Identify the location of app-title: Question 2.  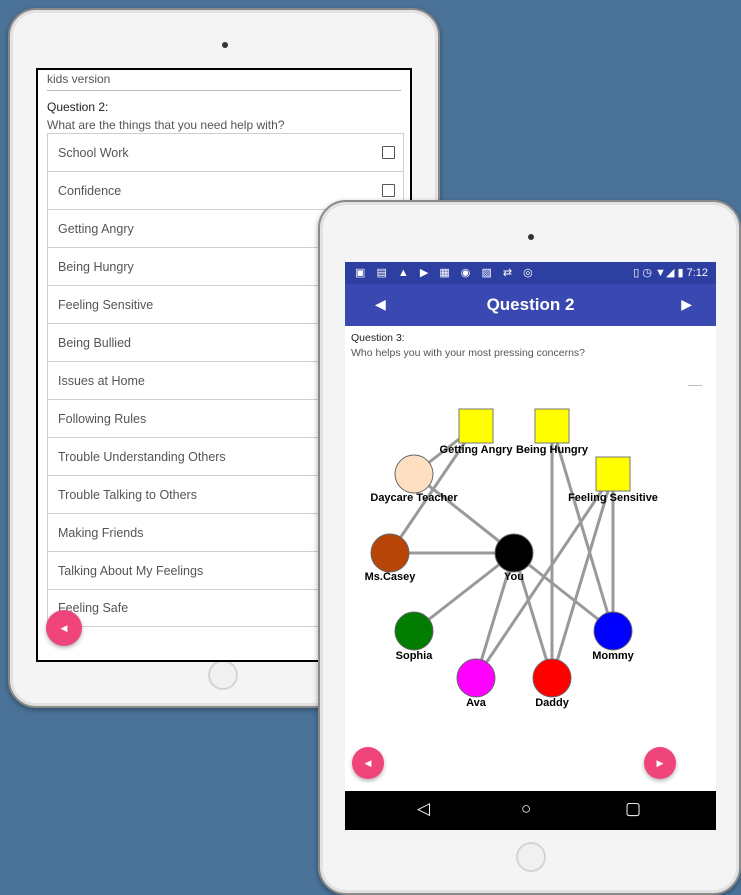
(530, 304).